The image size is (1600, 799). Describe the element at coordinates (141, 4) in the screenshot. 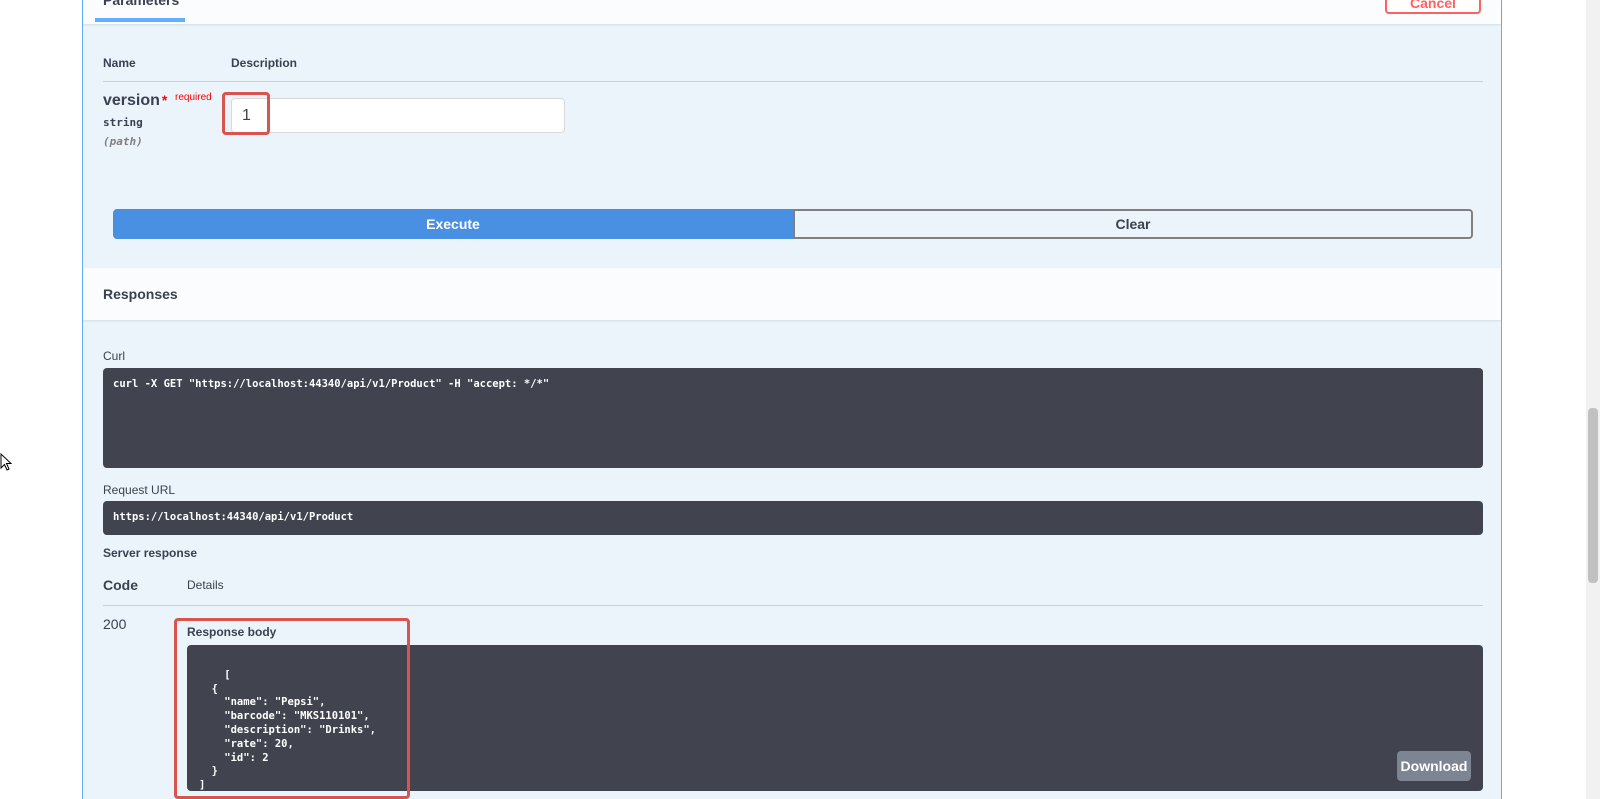

I see `tab-parameters: Parameters` at that location.